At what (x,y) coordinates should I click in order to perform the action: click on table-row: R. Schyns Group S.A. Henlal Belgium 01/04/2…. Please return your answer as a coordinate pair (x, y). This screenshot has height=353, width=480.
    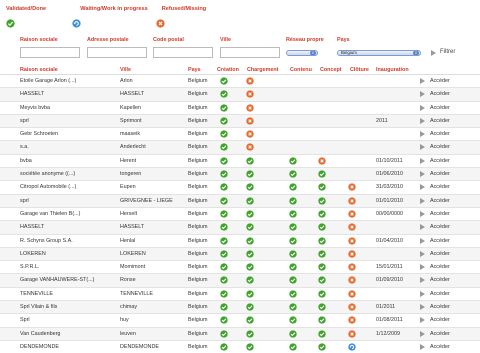
    Looking at the image, I should click on (240, 241).